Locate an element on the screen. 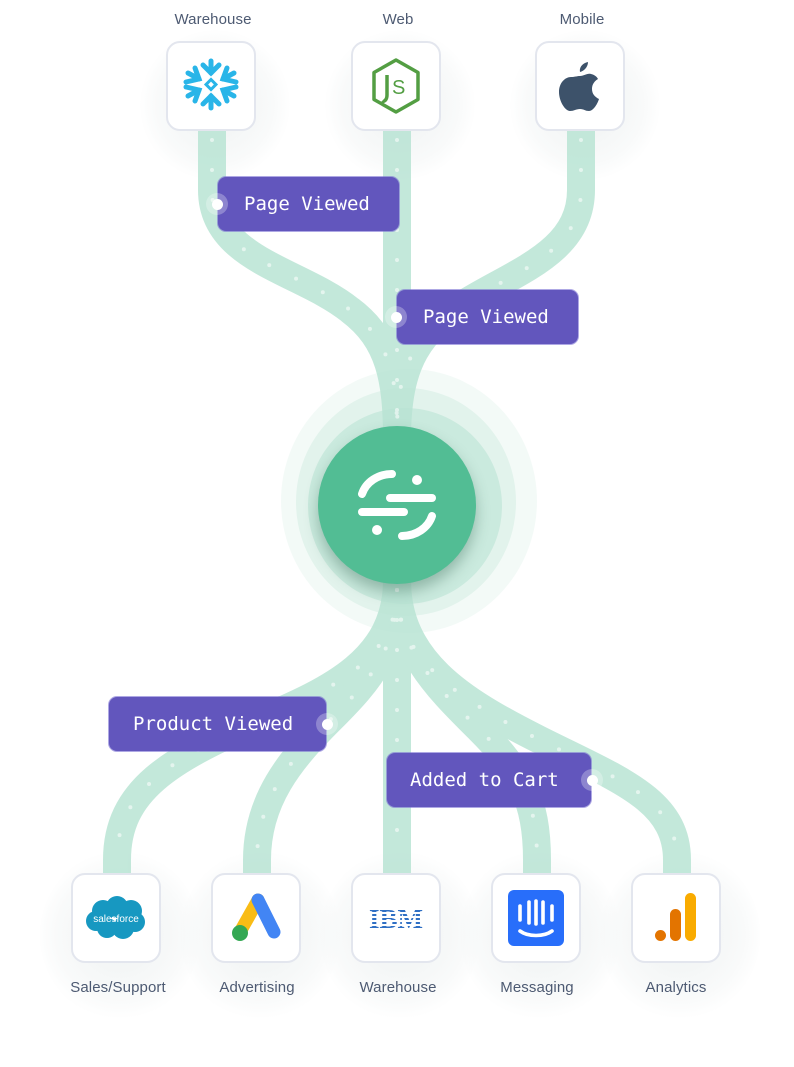 This screenshot has width=794, height=1067. source-node-mobile is located at coordinates (580, 86).